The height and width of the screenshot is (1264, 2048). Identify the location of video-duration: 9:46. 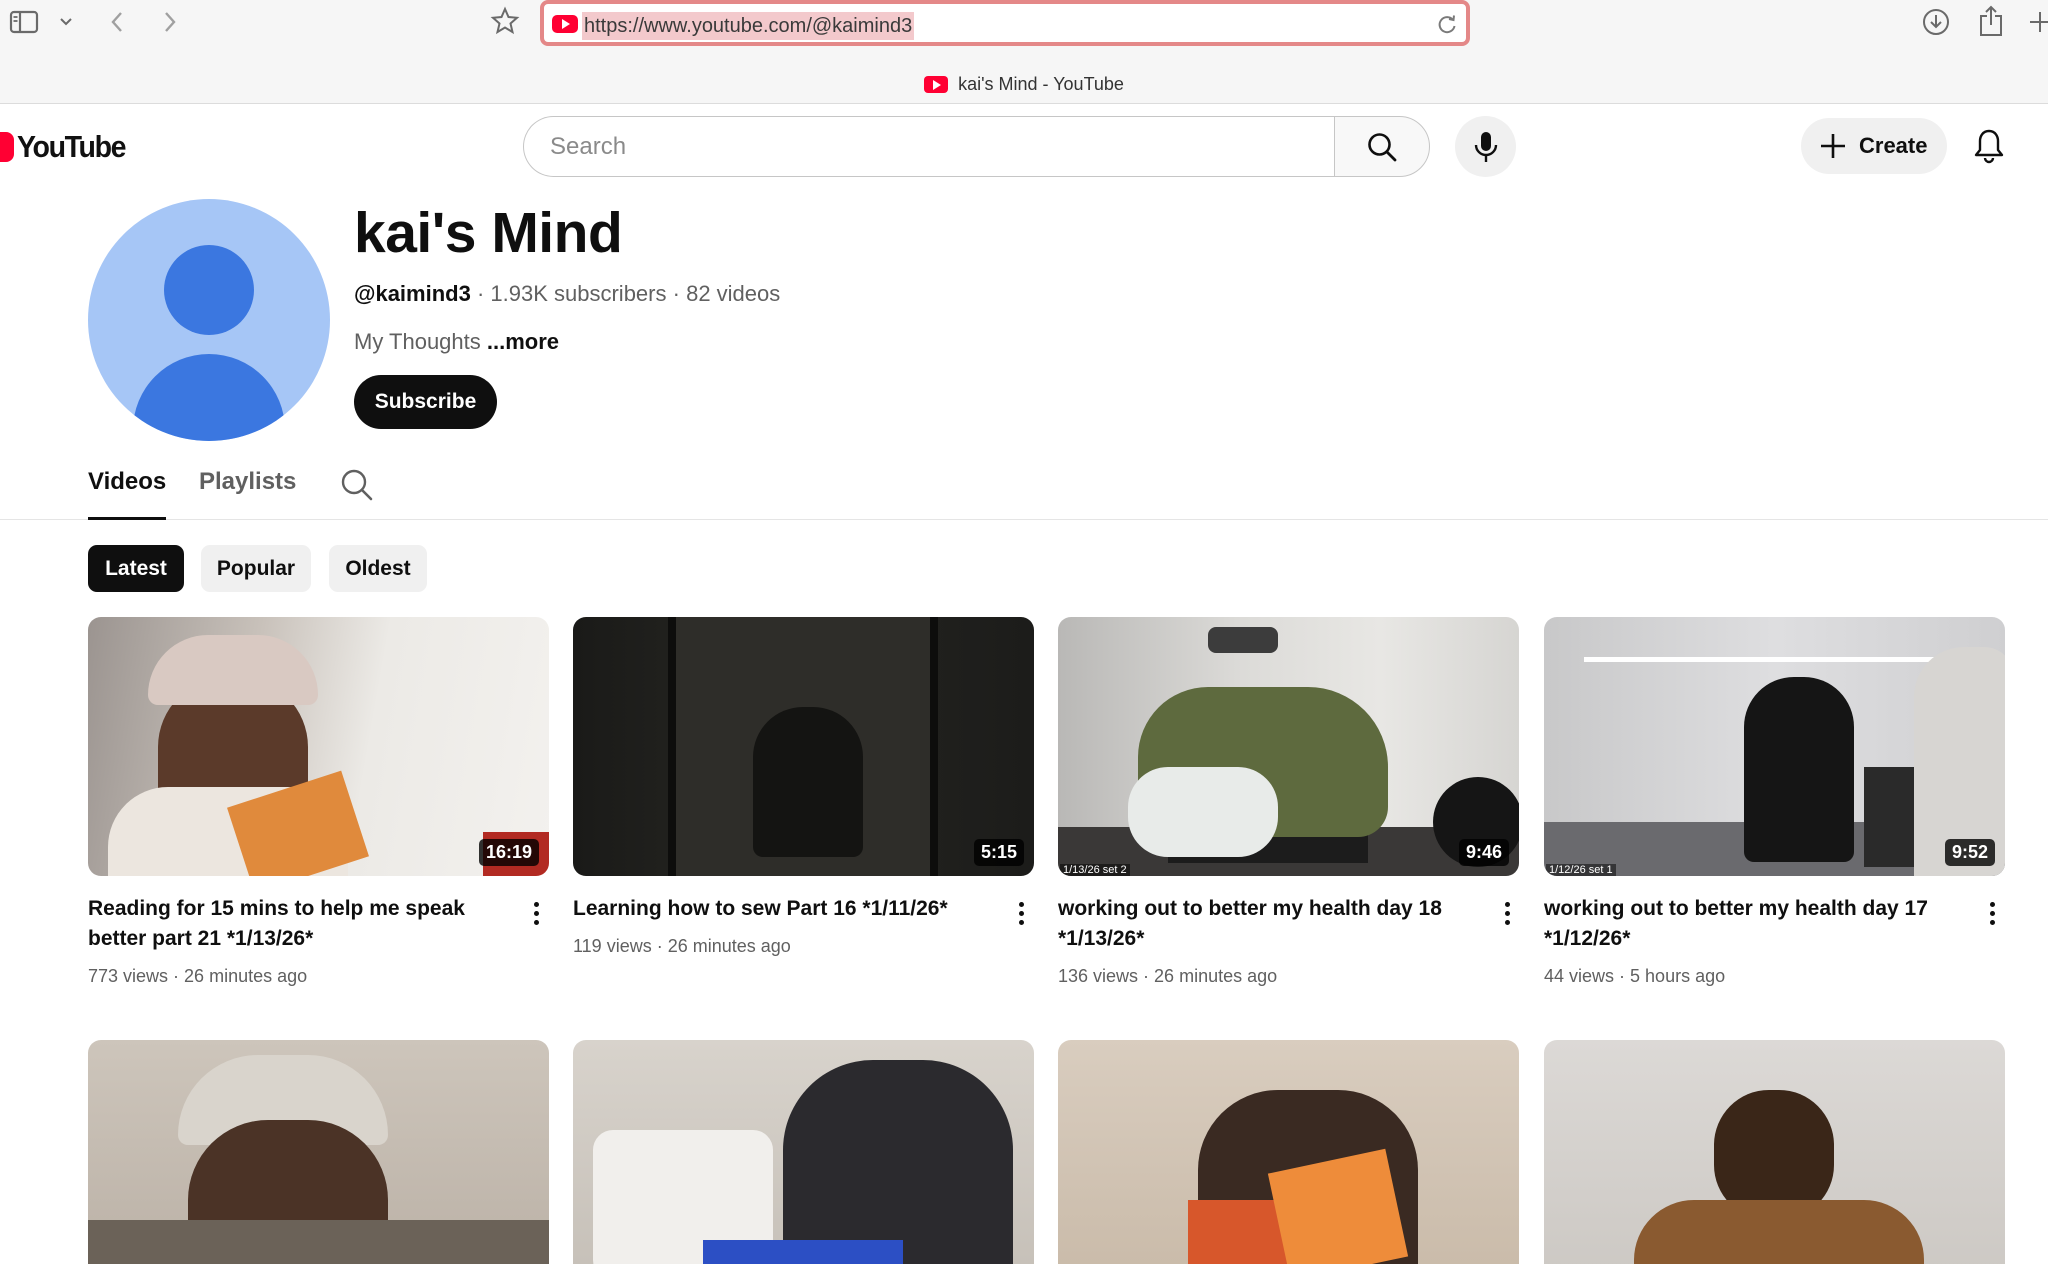
(1483, 852).